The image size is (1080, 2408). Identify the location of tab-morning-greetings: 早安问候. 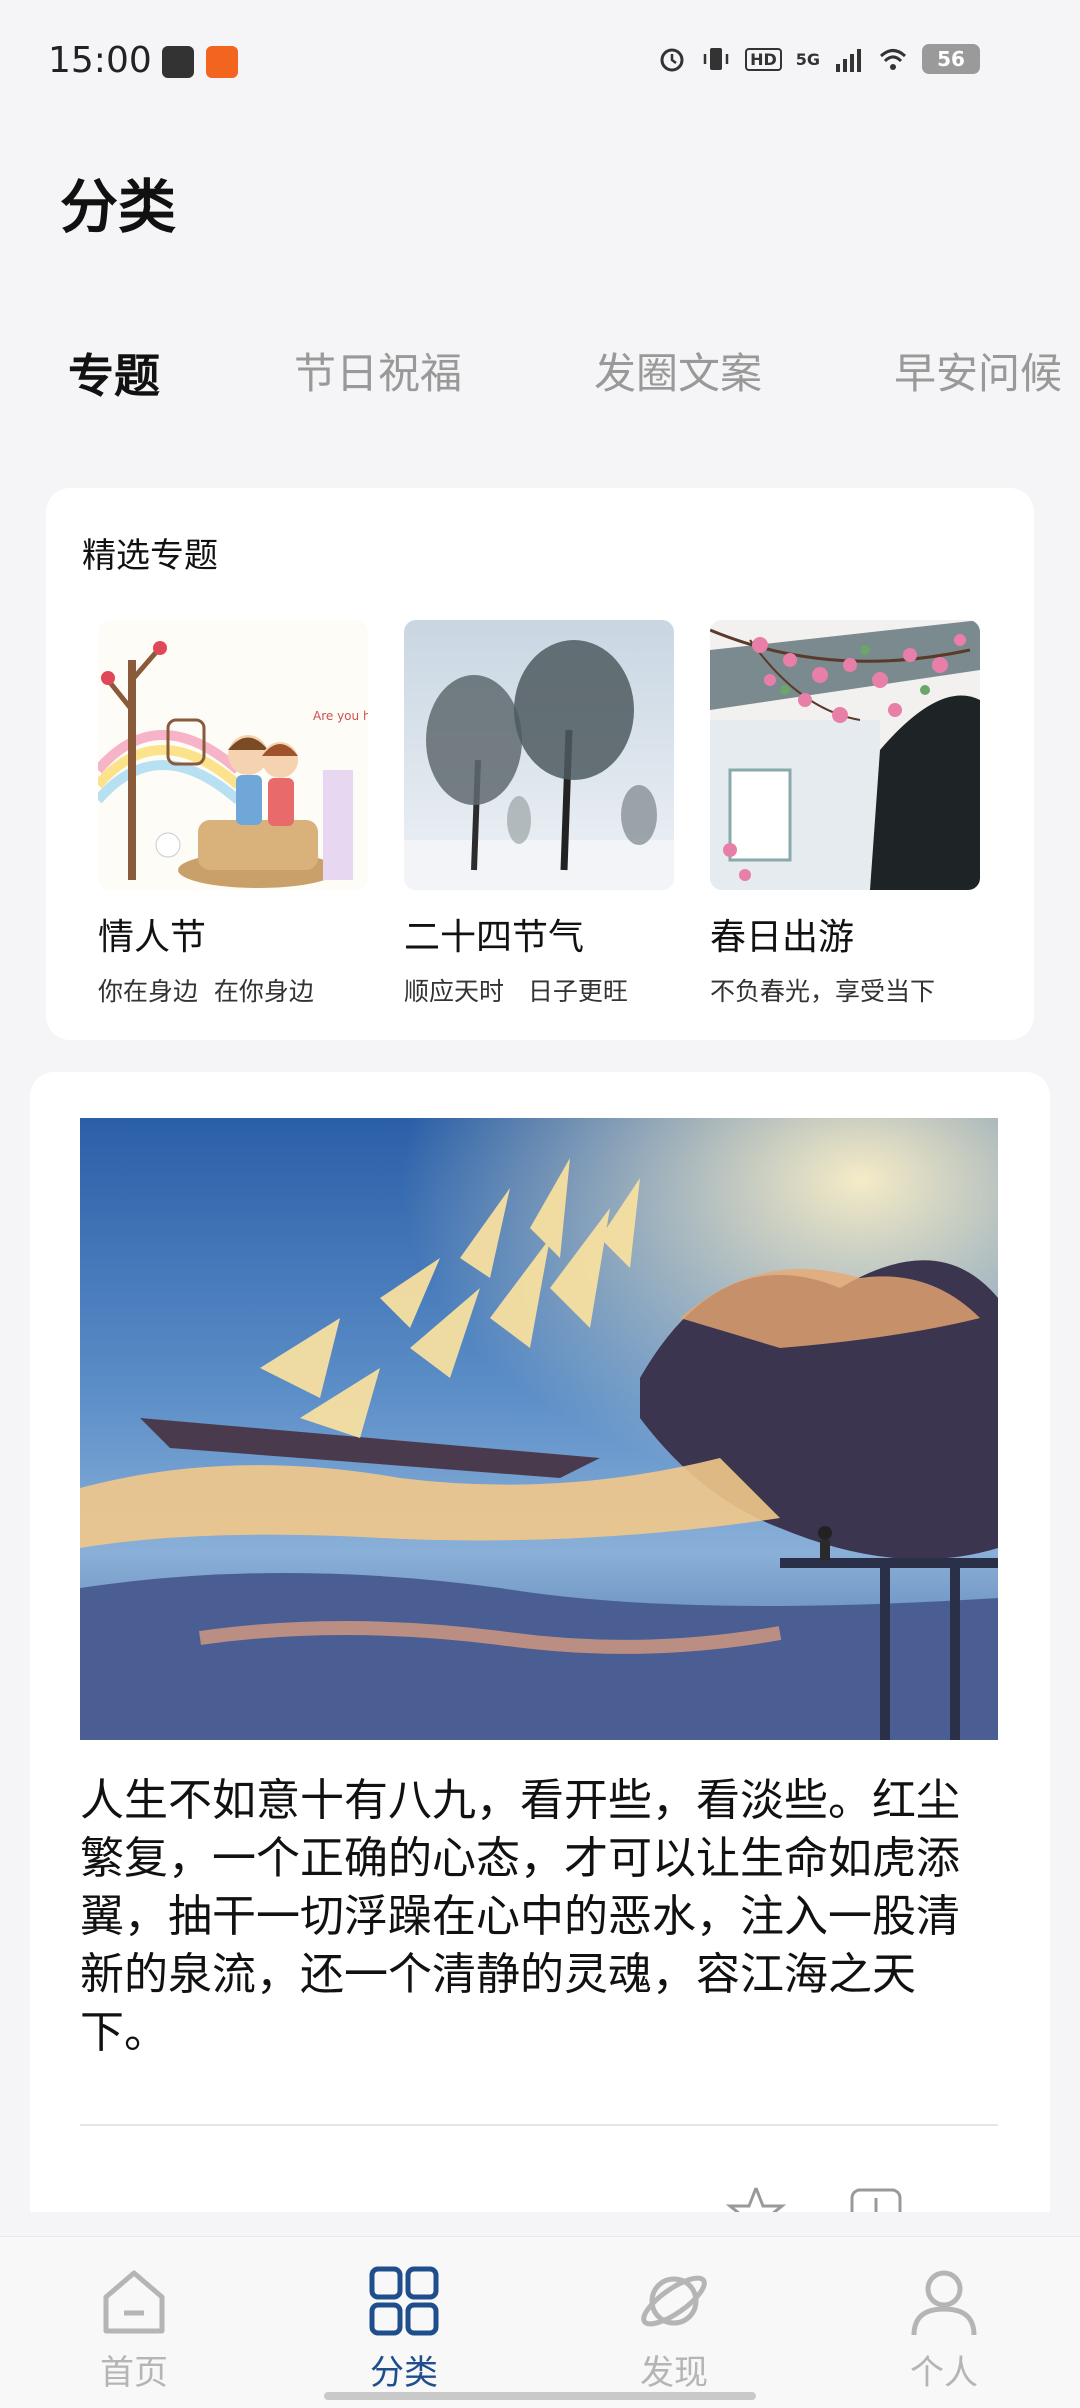
(978, 370).